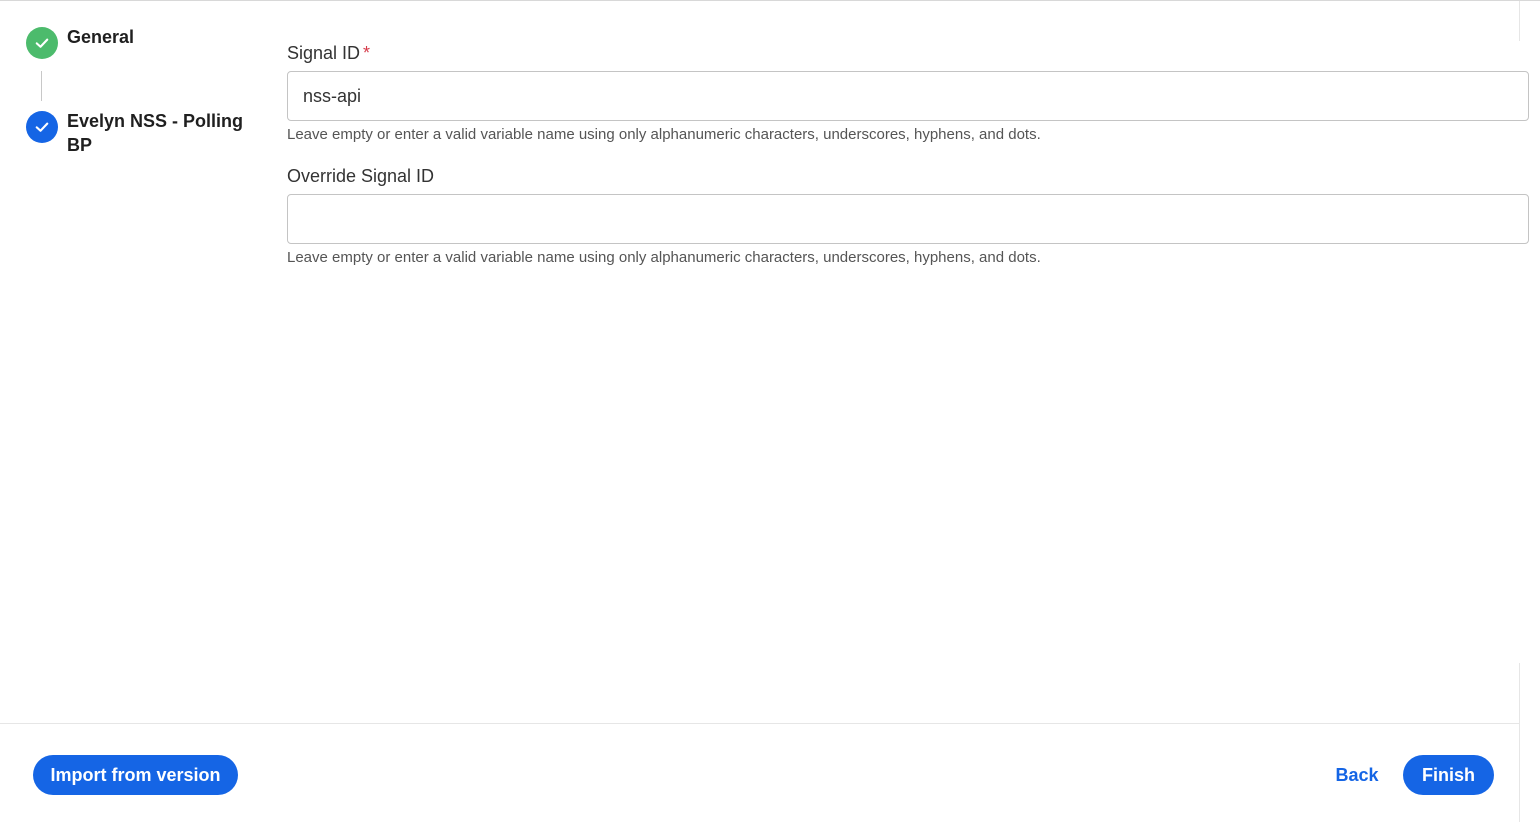 This screenshot has width=1540, height=822. I want to click on back-button: Back, so click(1357, 775).